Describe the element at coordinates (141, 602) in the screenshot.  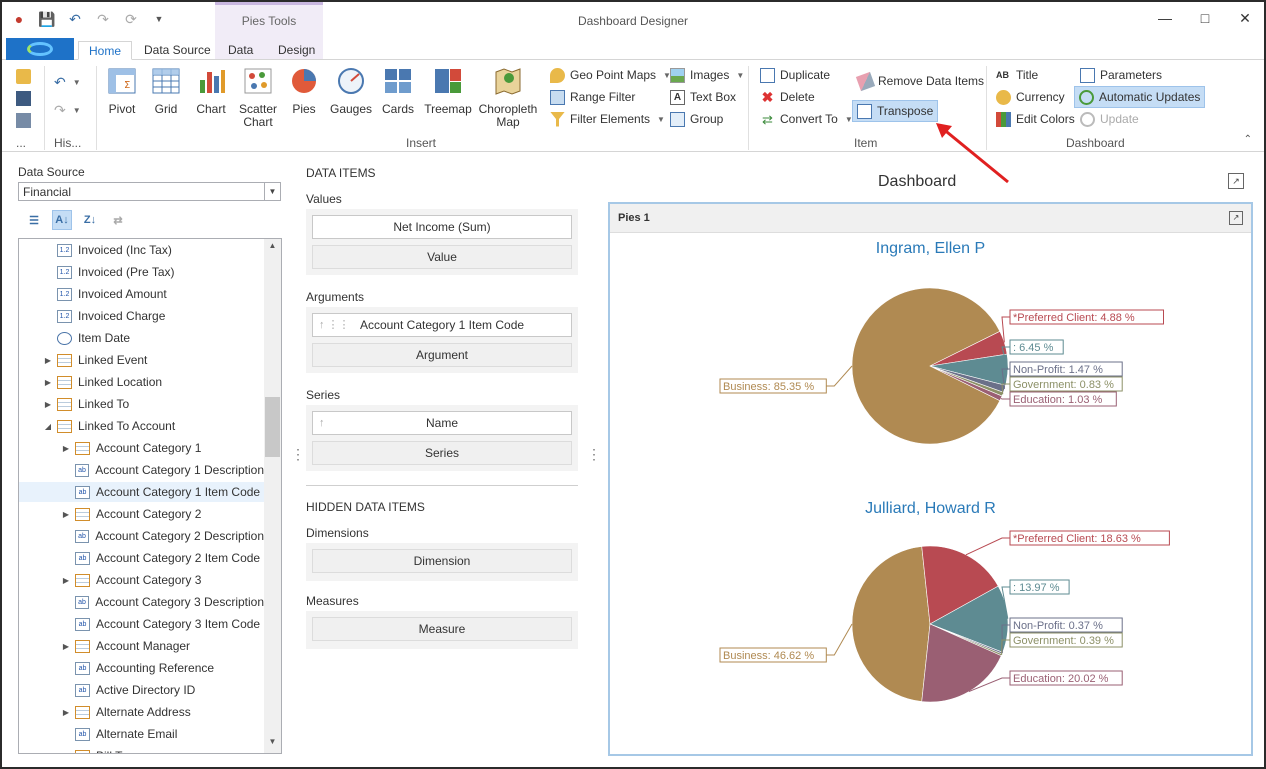
I see `tree-field-item: ab Account Category 3 Description` at that location.